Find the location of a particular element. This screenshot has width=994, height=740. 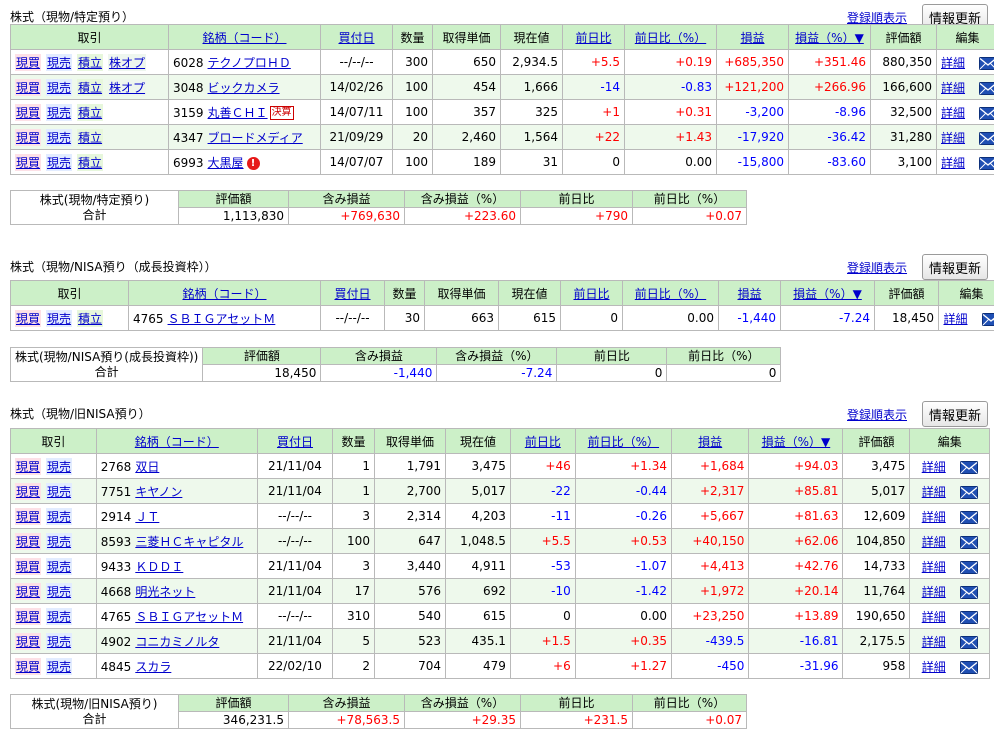

stock-name-link: コニカミノルタ is located at coordinates (177, 642).